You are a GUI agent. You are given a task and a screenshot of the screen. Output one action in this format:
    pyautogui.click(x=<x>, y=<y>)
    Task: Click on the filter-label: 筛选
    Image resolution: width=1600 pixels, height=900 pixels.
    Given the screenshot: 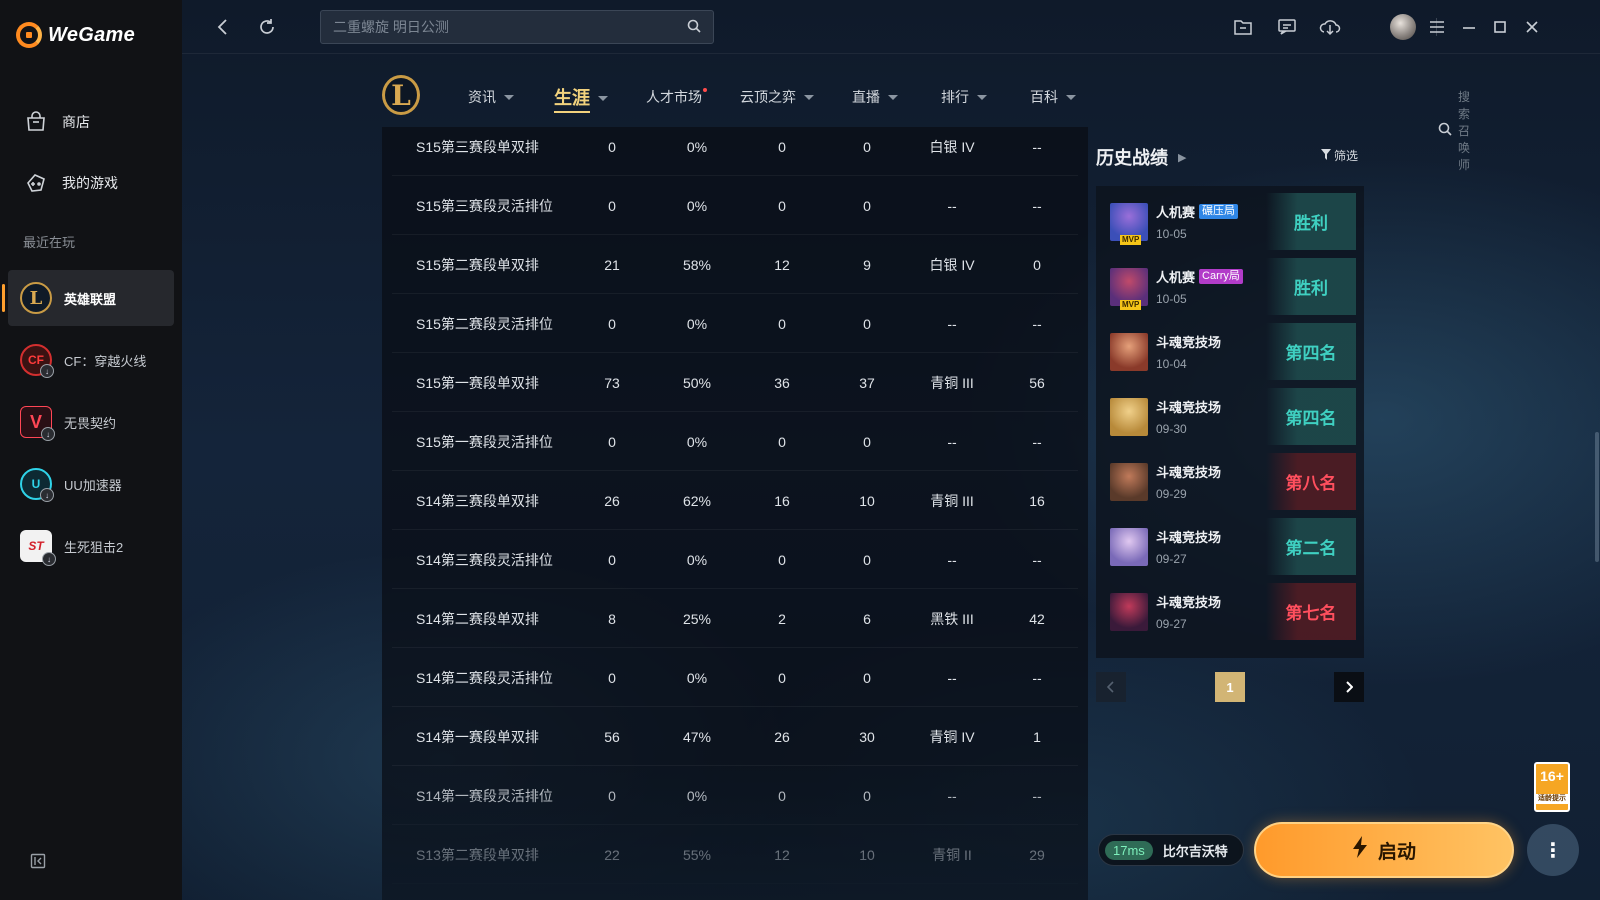 What is the action you would take?
    pyautogui.click(x=1345, y=156)
    